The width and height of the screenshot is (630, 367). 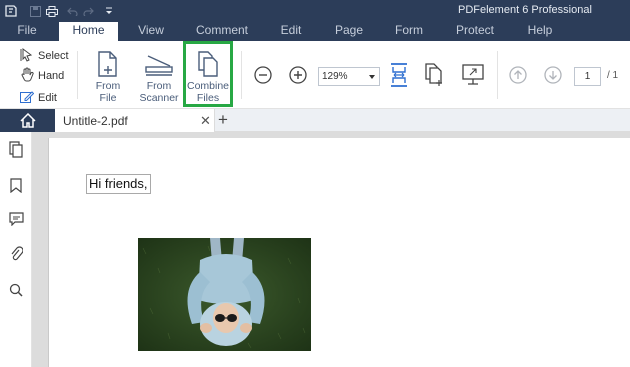 What do you see at coordinates (409, 31) in the screenshot?
I see `menu-tab-form: Form` at bounding box center [409, 31].